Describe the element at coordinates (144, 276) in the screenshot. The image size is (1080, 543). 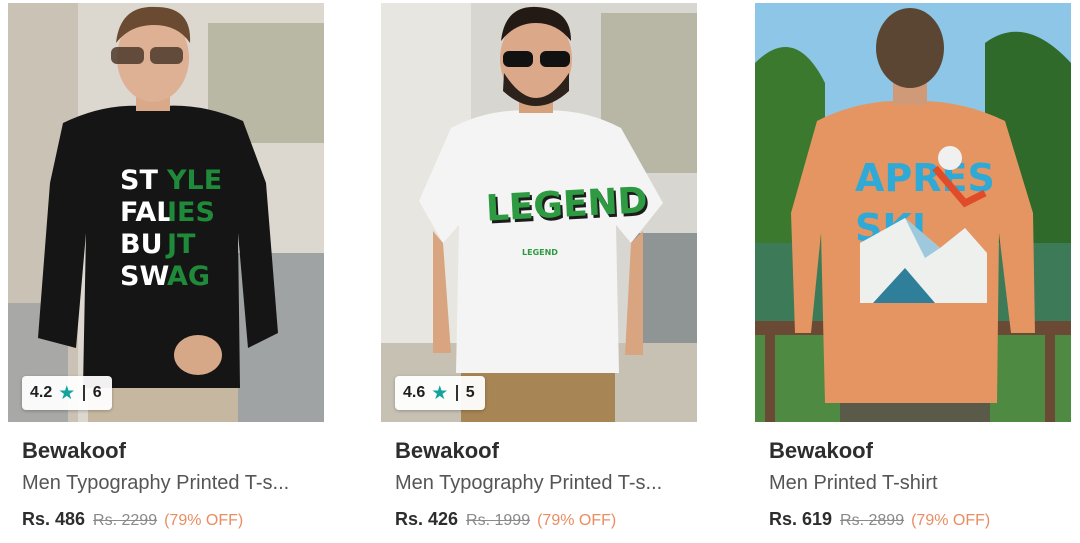
I see `svg-text: SW` at that location.